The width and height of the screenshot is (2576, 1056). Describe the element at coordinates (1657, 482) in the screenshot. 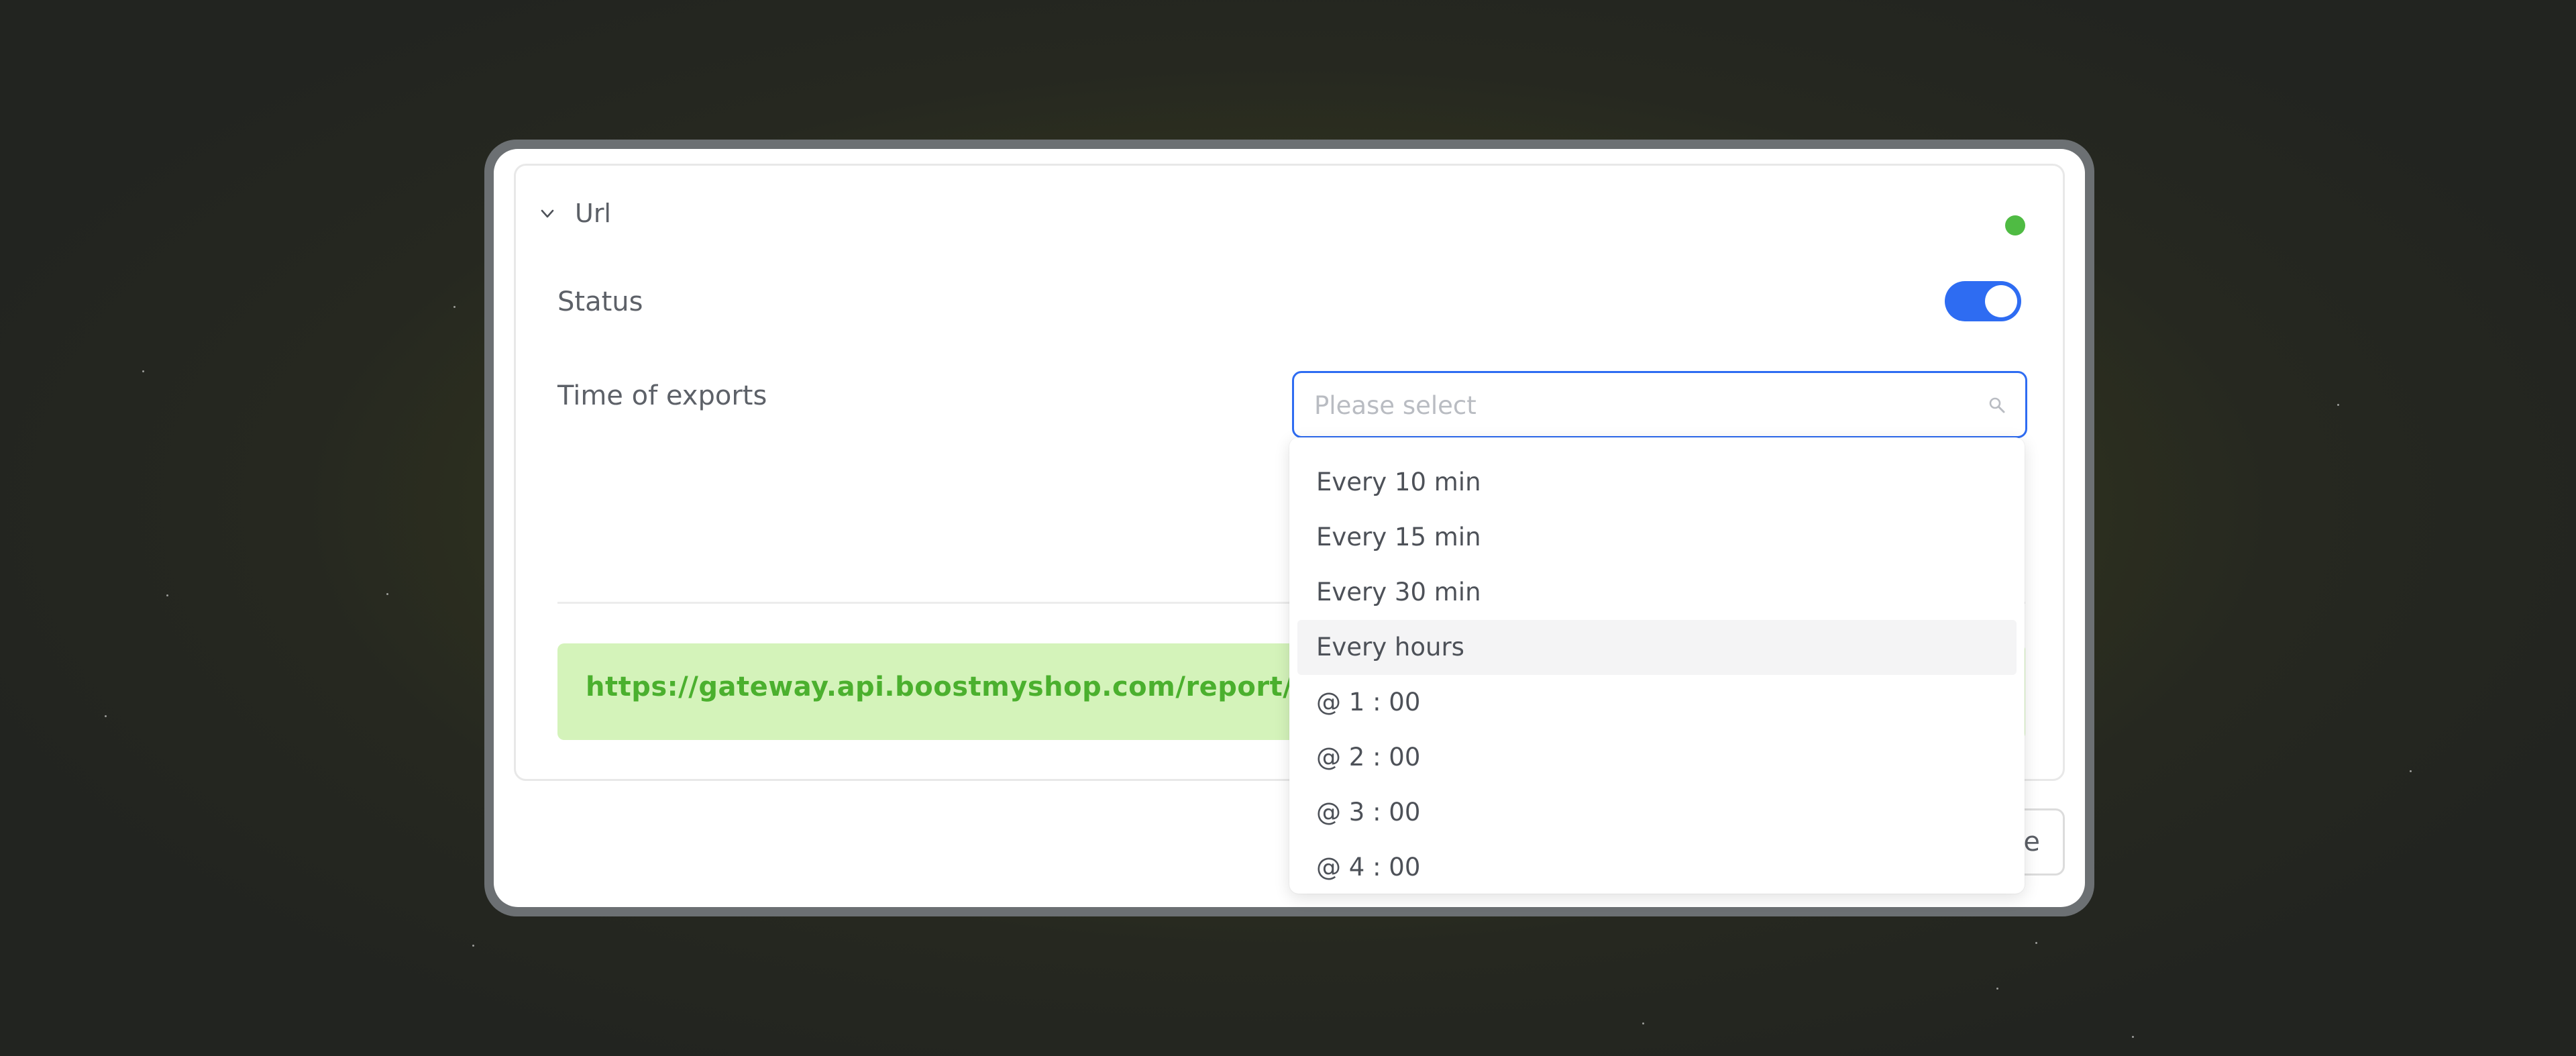

I see `dropdown-option: Every 10 min` at that location.